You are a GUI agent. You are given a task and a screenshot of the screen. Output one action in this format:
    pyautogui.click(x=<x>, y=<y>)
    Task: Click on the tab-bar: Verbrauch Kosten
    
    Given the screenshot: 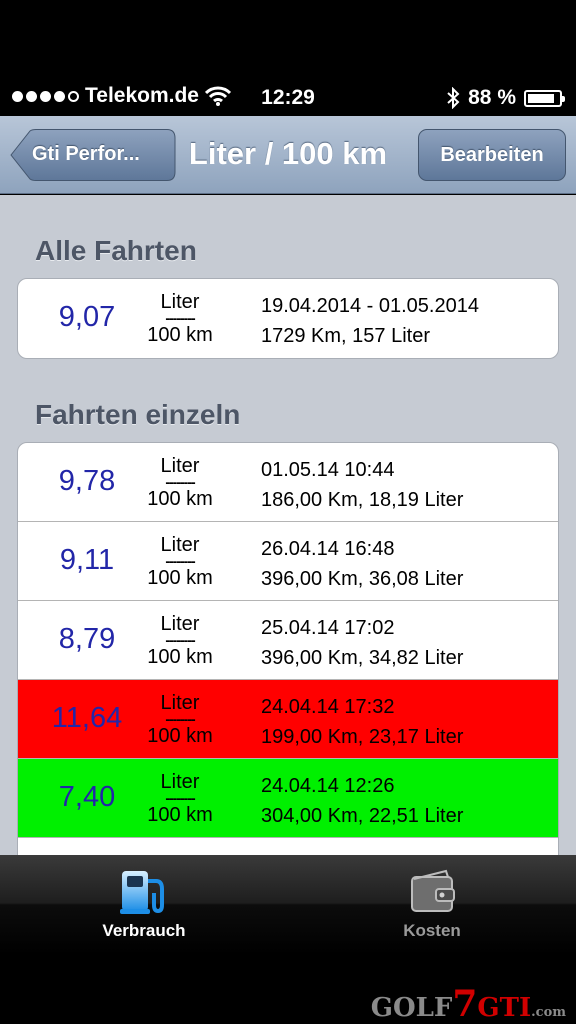 What is the action you would take?
    pyautogui.click(x=288, y=905)
    